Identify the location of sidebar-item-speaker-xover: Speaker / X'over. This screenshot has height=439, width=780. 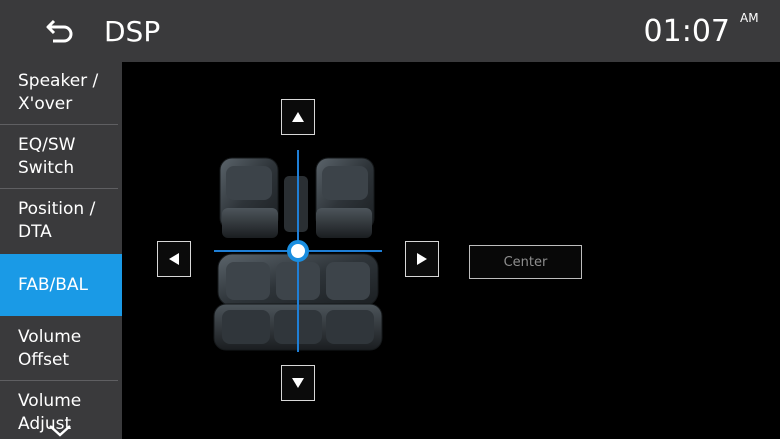
(61, 93).